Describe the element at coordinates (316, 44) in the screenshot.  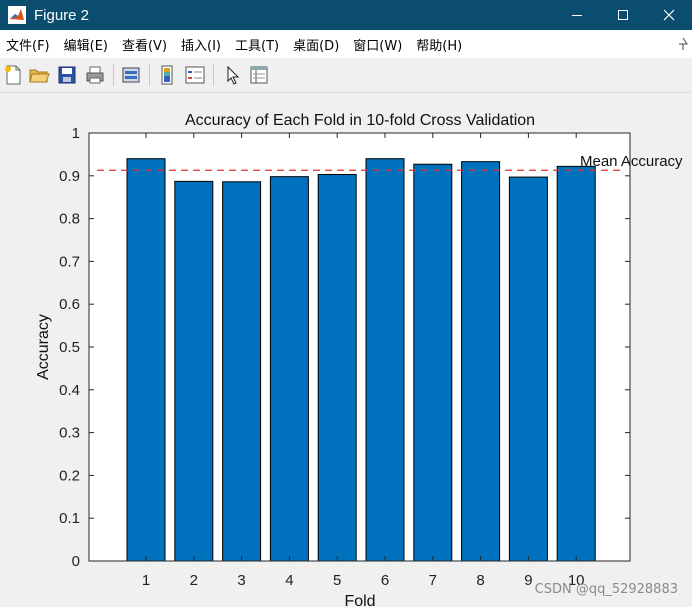
I see `menu-desktop: 桌面(D)` at that location.